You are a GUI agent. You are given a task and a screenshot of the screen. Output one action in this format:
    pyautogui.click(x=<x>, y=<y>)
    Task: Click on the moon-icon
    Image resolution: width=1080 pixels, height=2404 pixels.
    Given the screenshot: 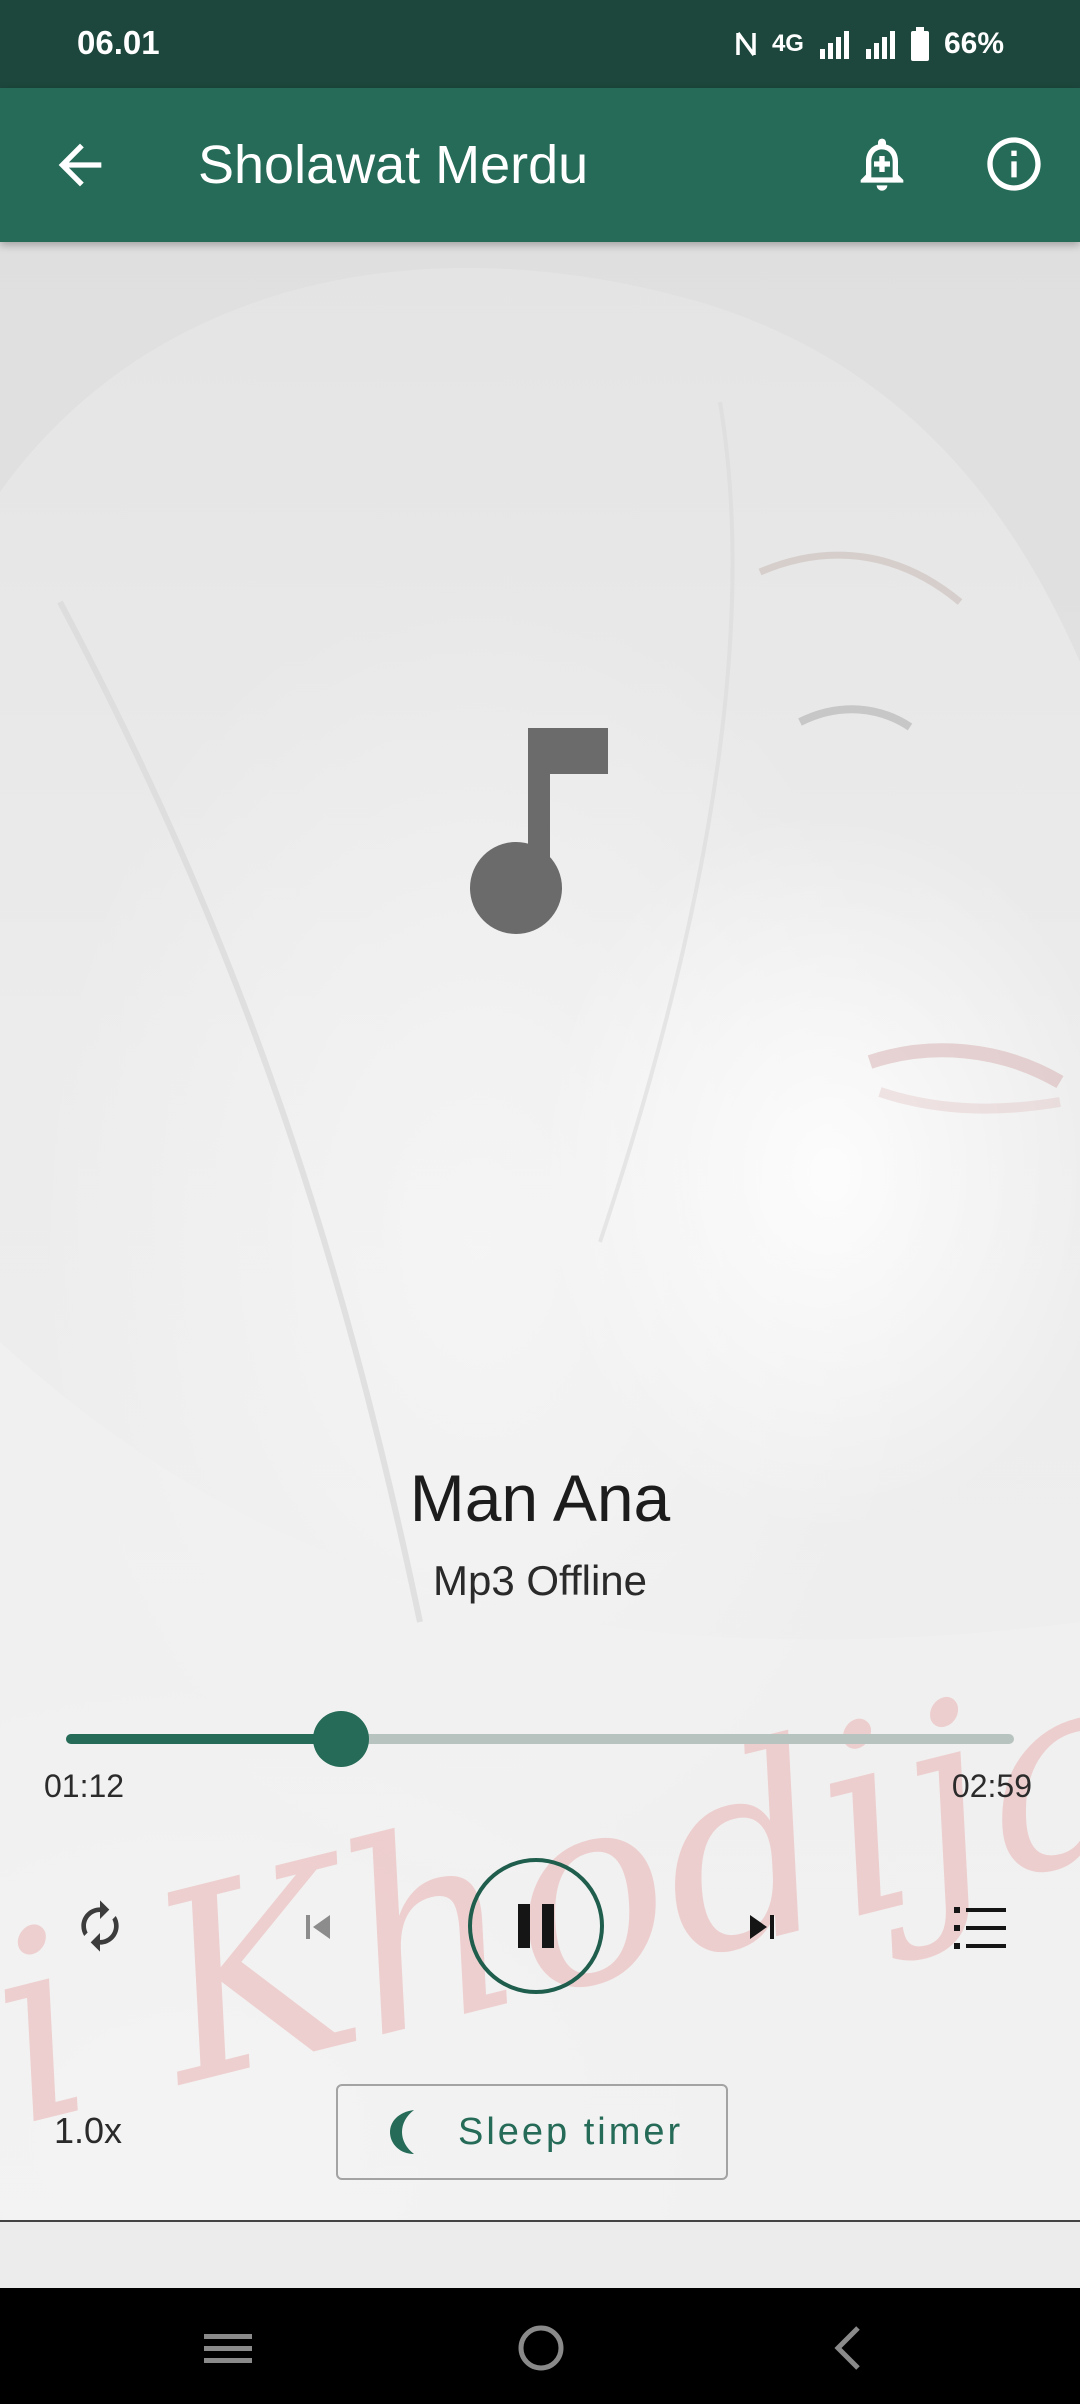 What is the action you would take?
    pyautogui.click(x=402, y=2132)
    